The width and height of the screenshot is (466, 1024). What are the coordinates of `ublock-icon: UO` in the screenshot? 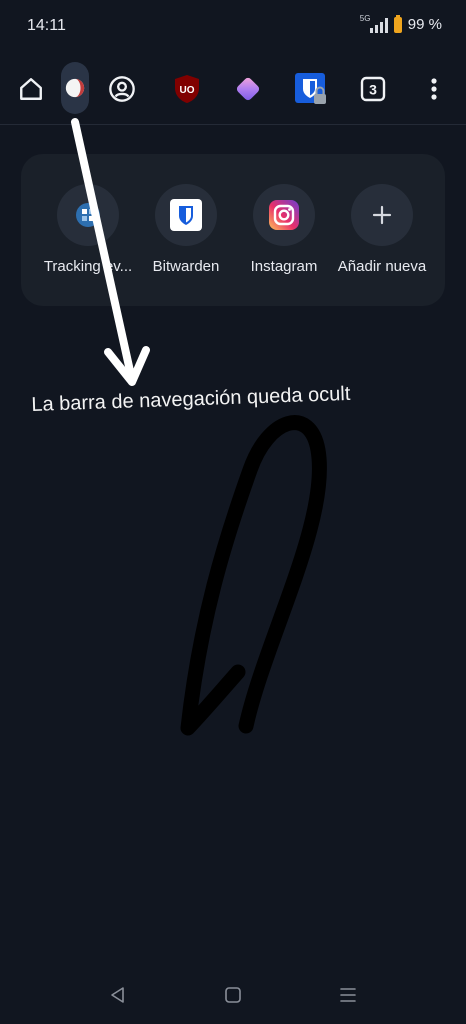 It's located at (187, 89).